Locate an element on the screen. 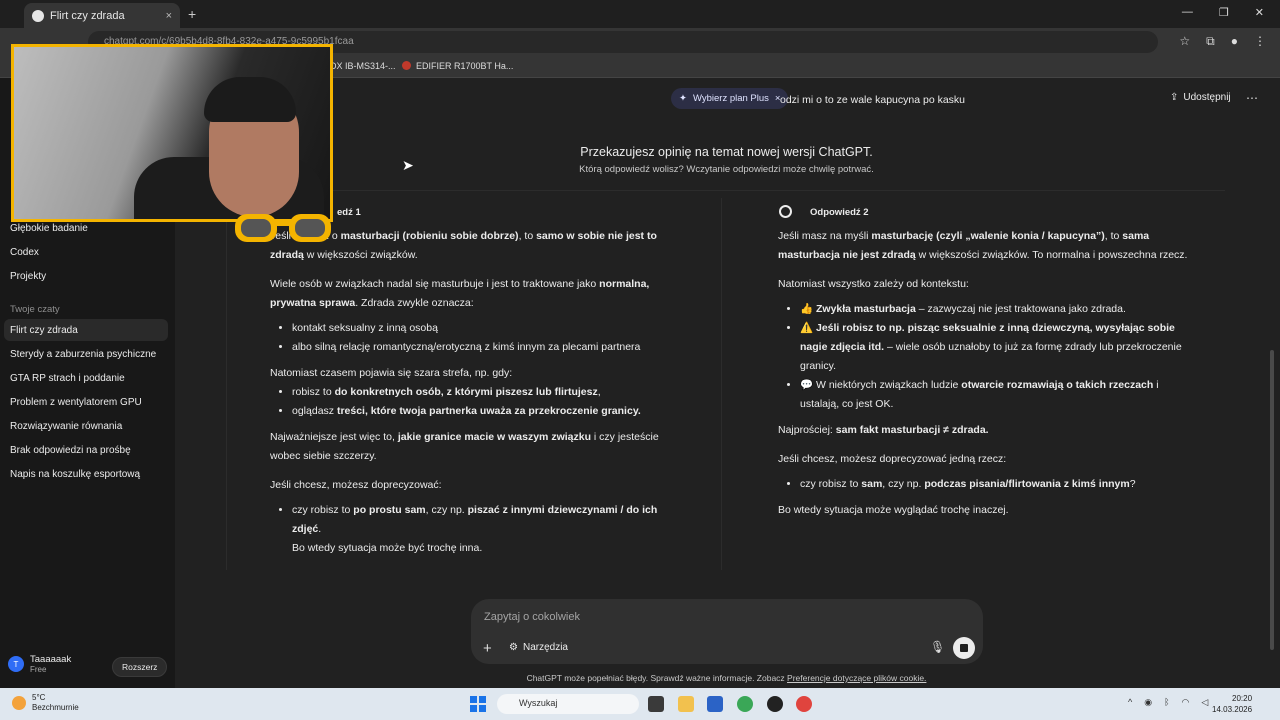 This screenshot has height=720, width=1280. tools-icon: ⚙ is located at coordinates (513, 647).